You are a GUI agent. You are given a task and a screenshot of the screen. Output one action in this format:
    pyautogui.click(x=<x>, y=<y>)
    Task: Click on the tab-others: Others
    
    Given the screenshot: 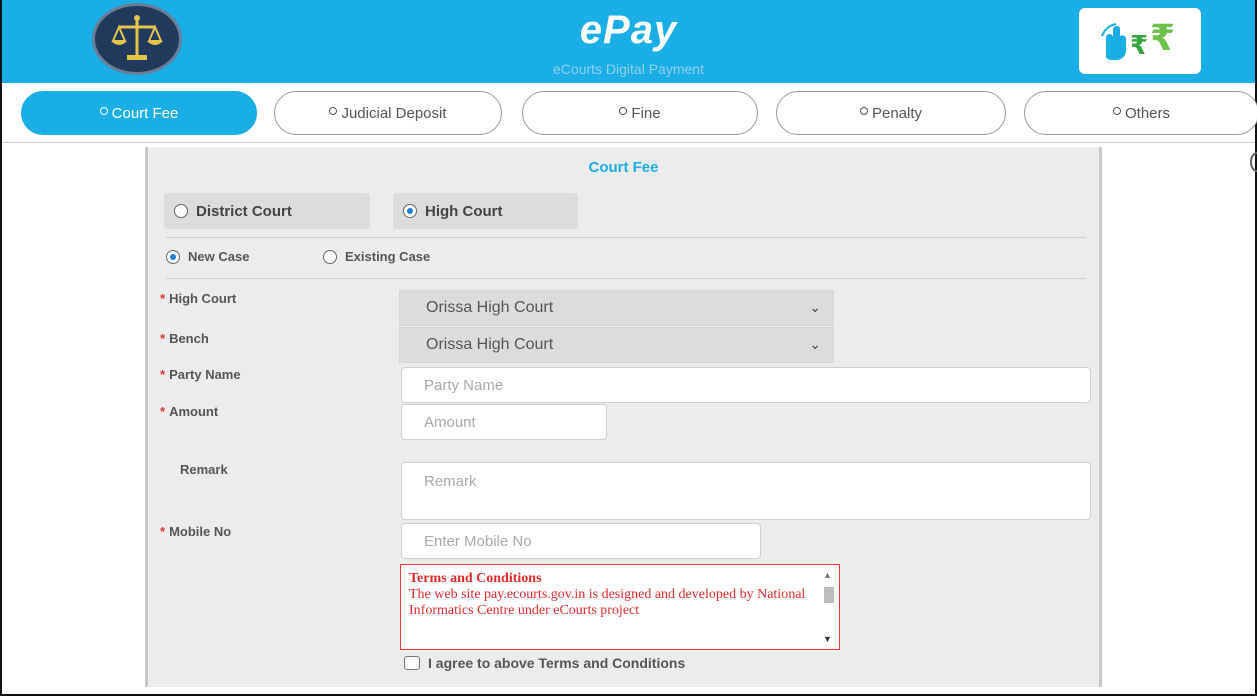 What is the action you would take?
    pyautogui.click(x=1140, y=113)
    